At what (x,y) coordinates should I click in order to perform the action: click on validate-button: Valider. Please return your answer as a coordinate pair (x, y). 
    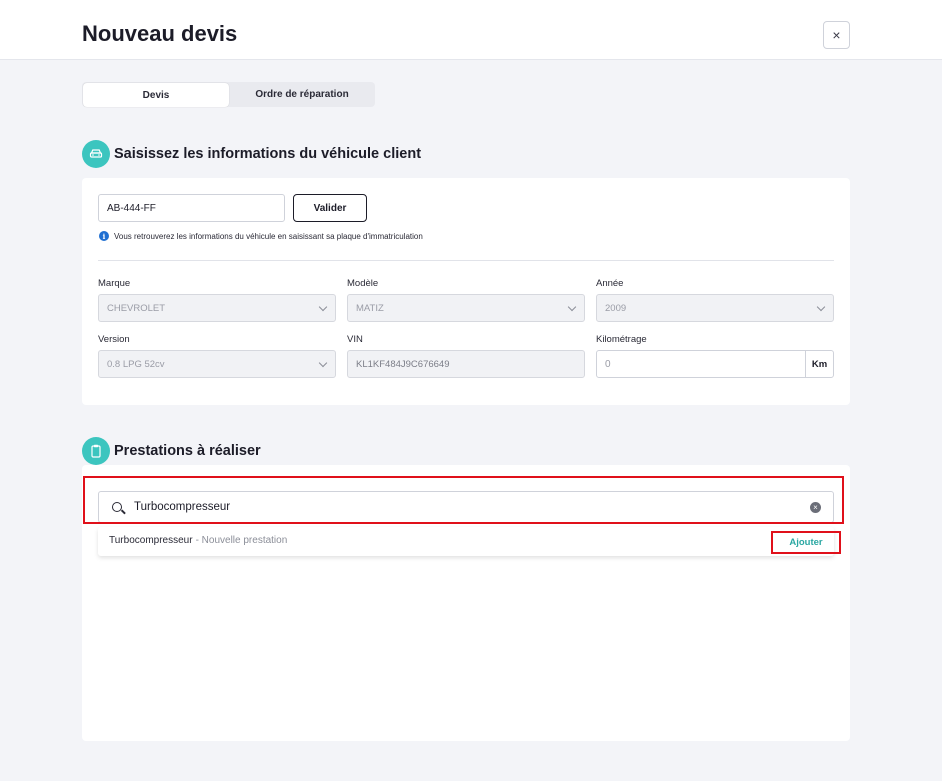
    Looking at the image, I should click on (330, 208).